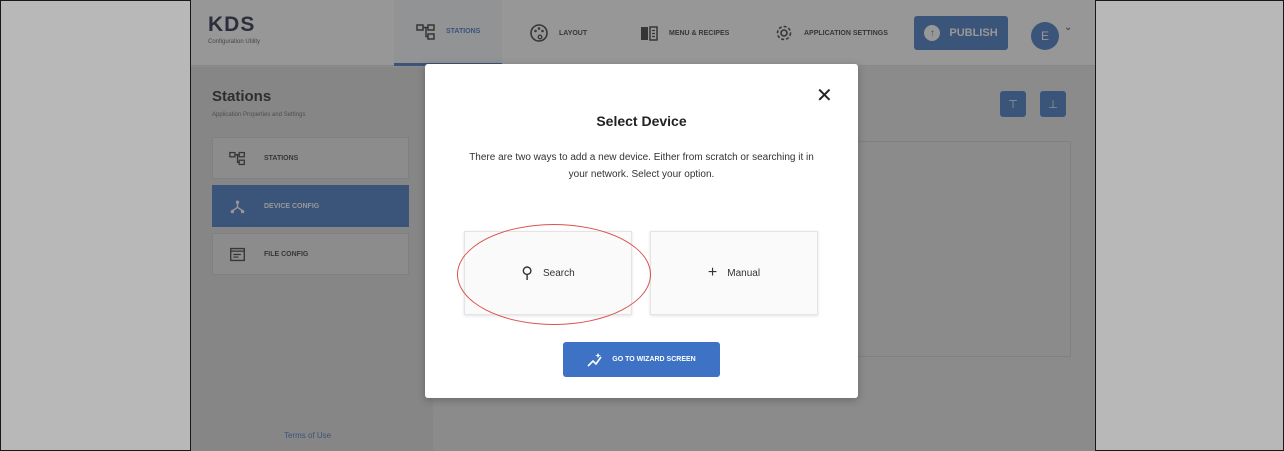 The image size is (1284, 451). What do you see at coordinates (846, 33) in the screenshot?
I see `tab-application-settings-label: APPLICATION SETTINGS` at bounding box center [846, 33].